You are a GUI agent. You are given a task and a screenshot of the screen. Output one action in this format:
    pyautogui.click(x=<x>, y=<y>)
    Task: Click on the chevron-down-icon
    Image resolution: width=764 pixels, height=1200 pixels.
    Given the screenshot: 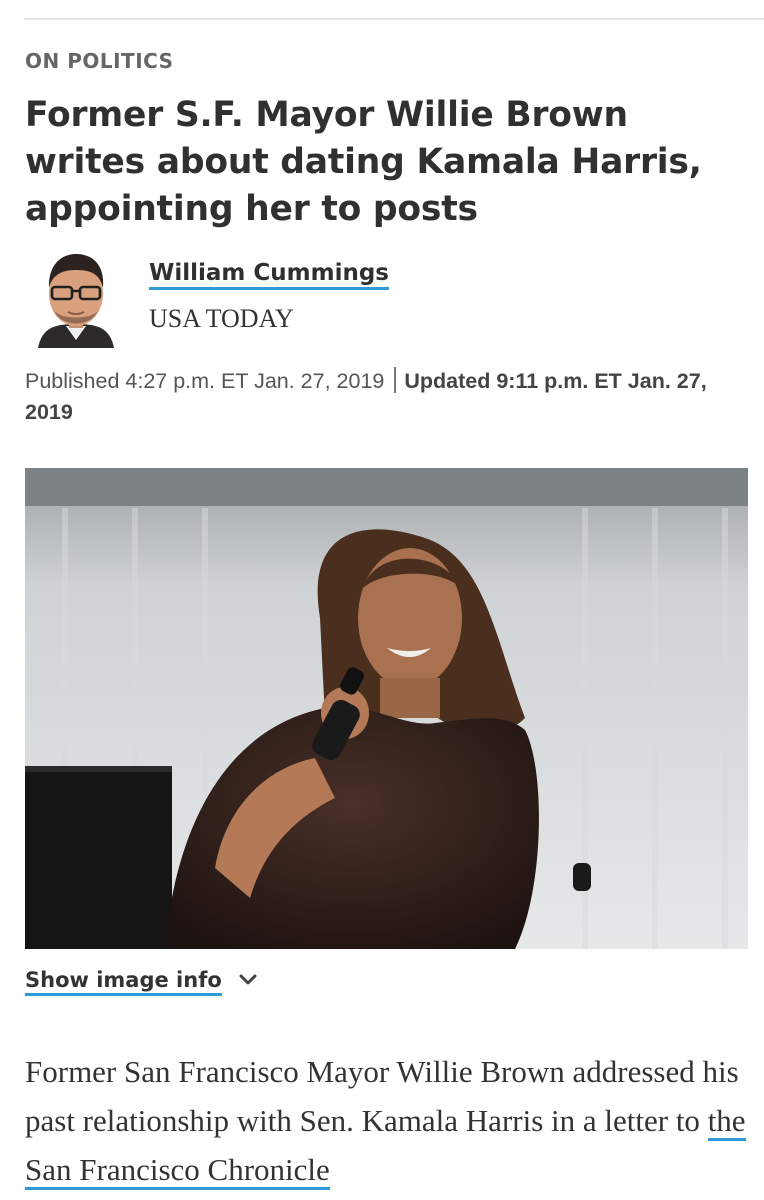 What is the action you would take?
    pyautogui.click(x=248, y=980)
    